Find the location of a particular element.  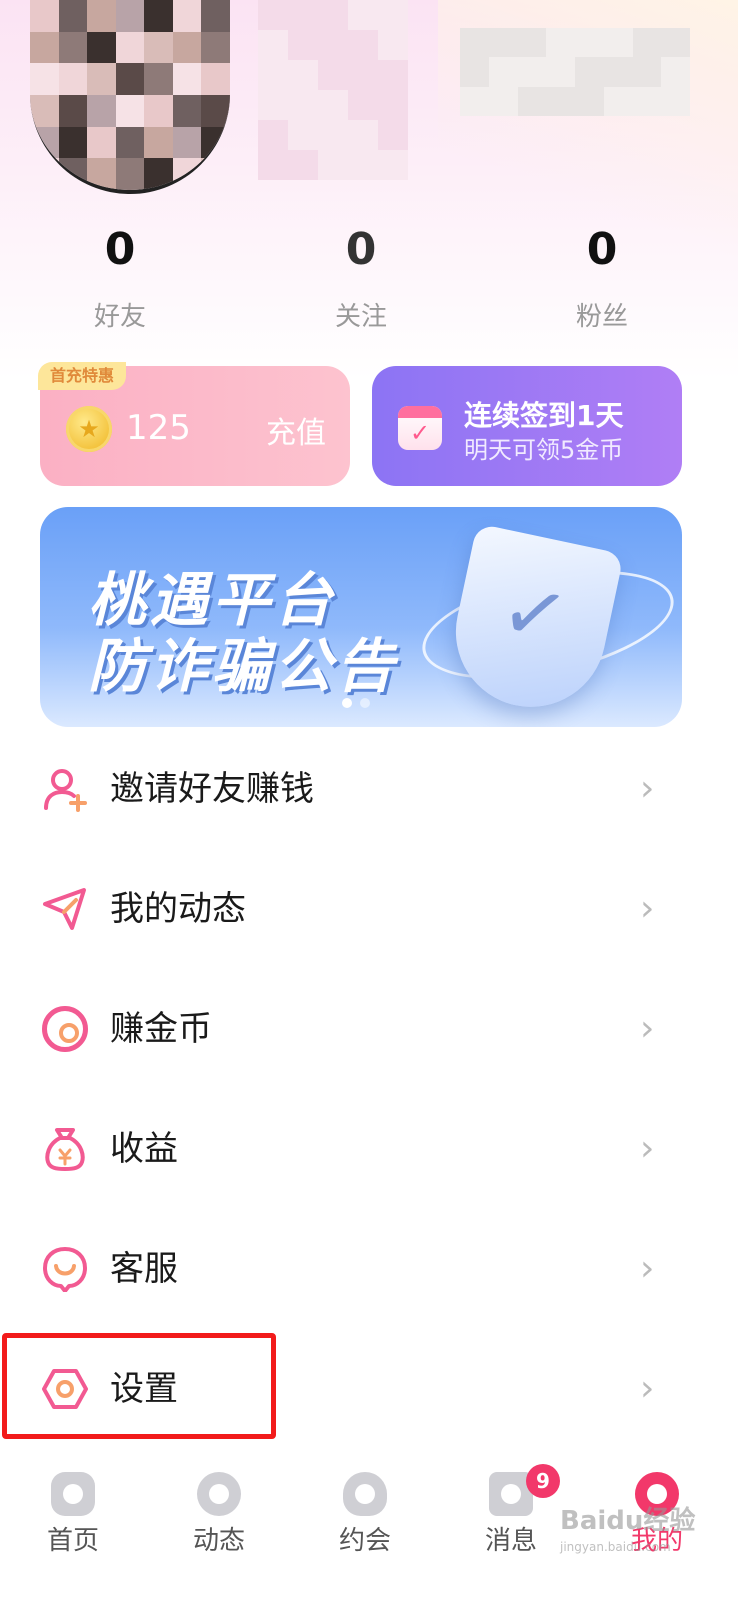

heart-icon is located at coordinates (365, 1494).